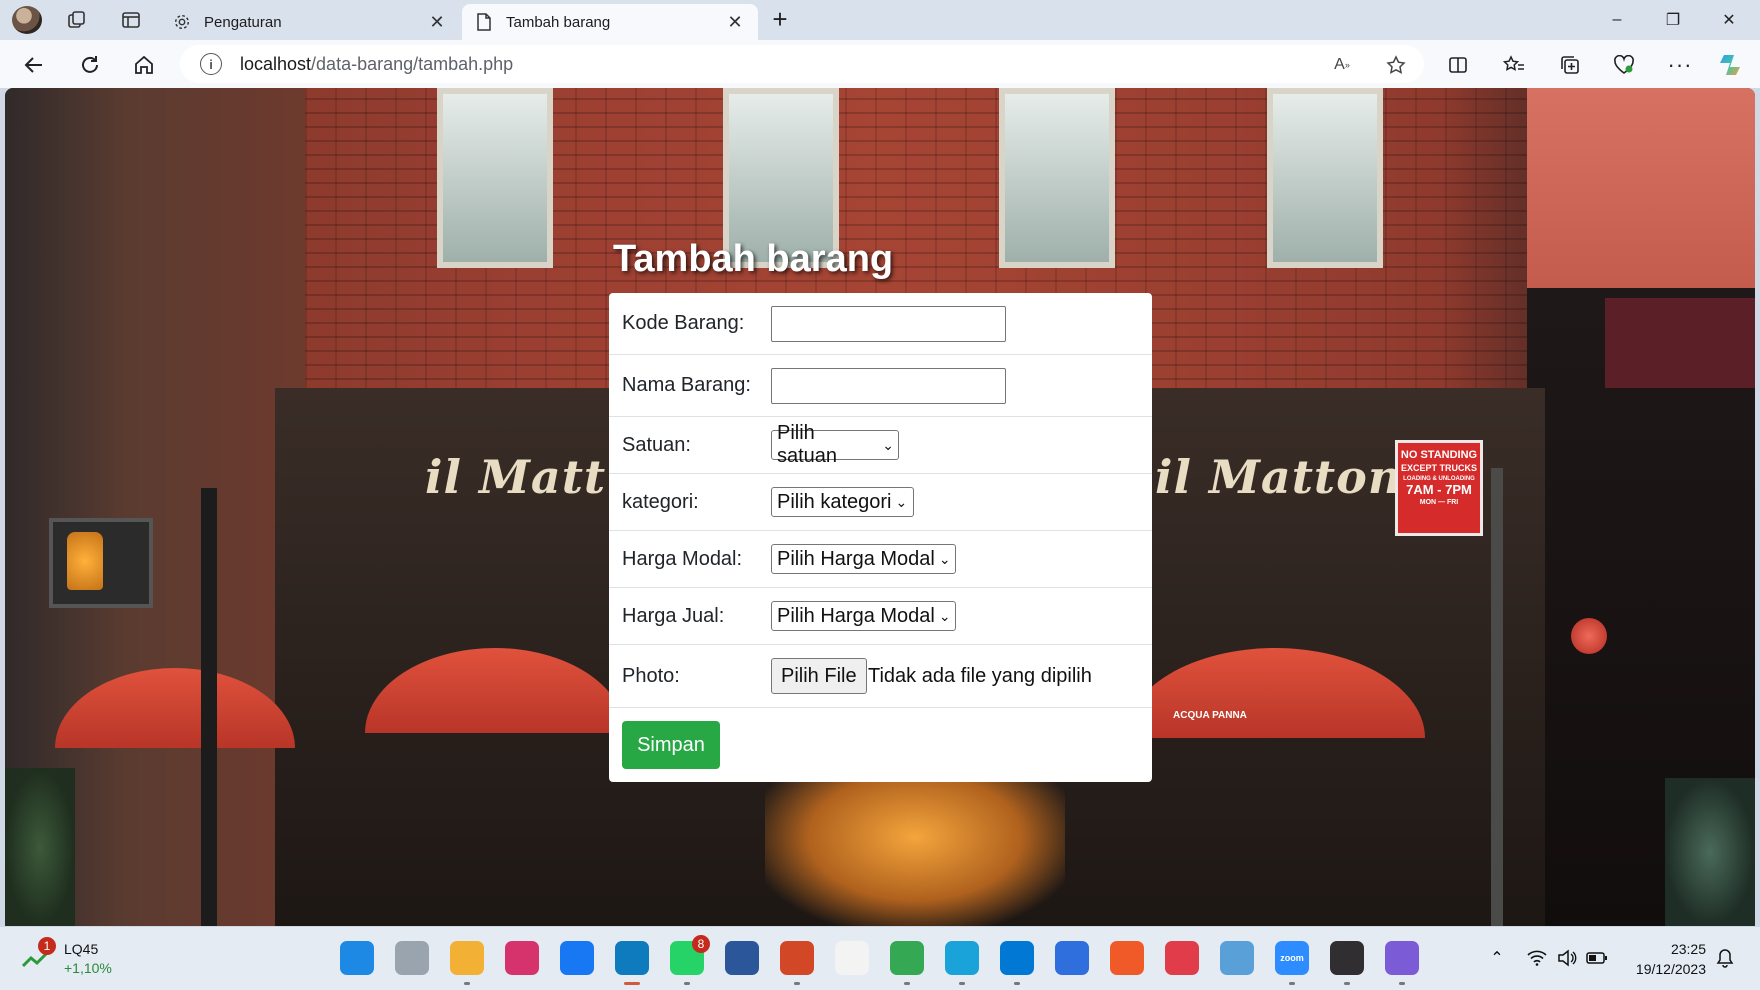 Image resolution: width=1760 pixels, height=990 pixels. Describe the element at coordinates (144, 65) in the screenshot. I see `home-icon` at that location.